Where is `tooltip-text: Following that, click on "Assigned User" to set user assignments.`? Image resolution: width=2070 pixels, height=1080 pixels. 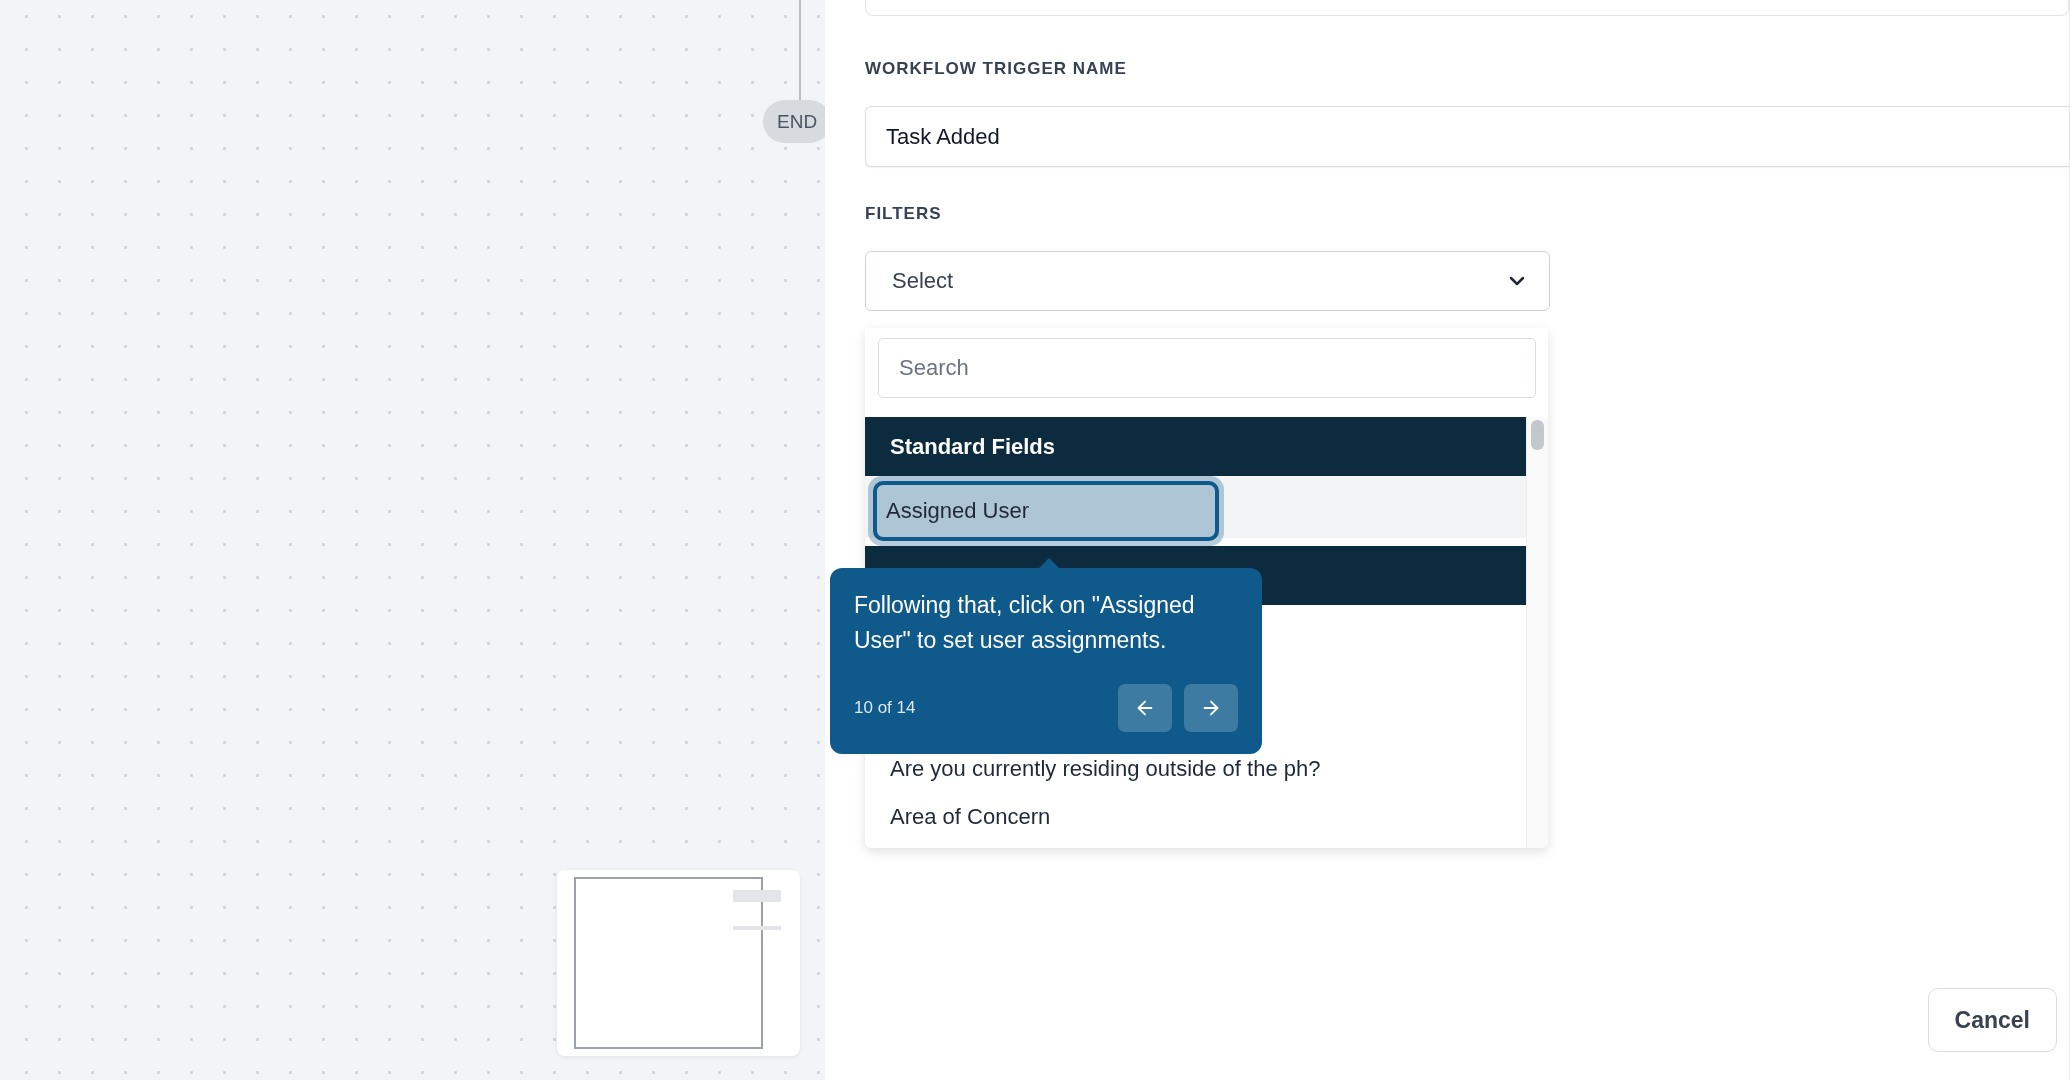 tooltip-text: Following that, click on "Assigned User" to set user assignments. is located at coordinates (1025, 623).